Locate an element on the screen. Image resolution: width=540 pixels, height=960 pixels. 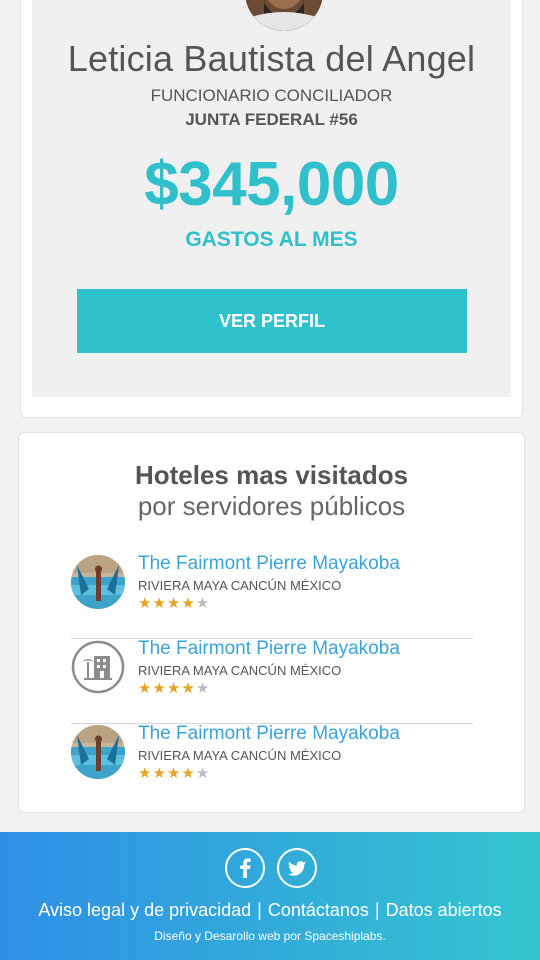
contact-link: Contáctanos is located at coordinates (318, 910).